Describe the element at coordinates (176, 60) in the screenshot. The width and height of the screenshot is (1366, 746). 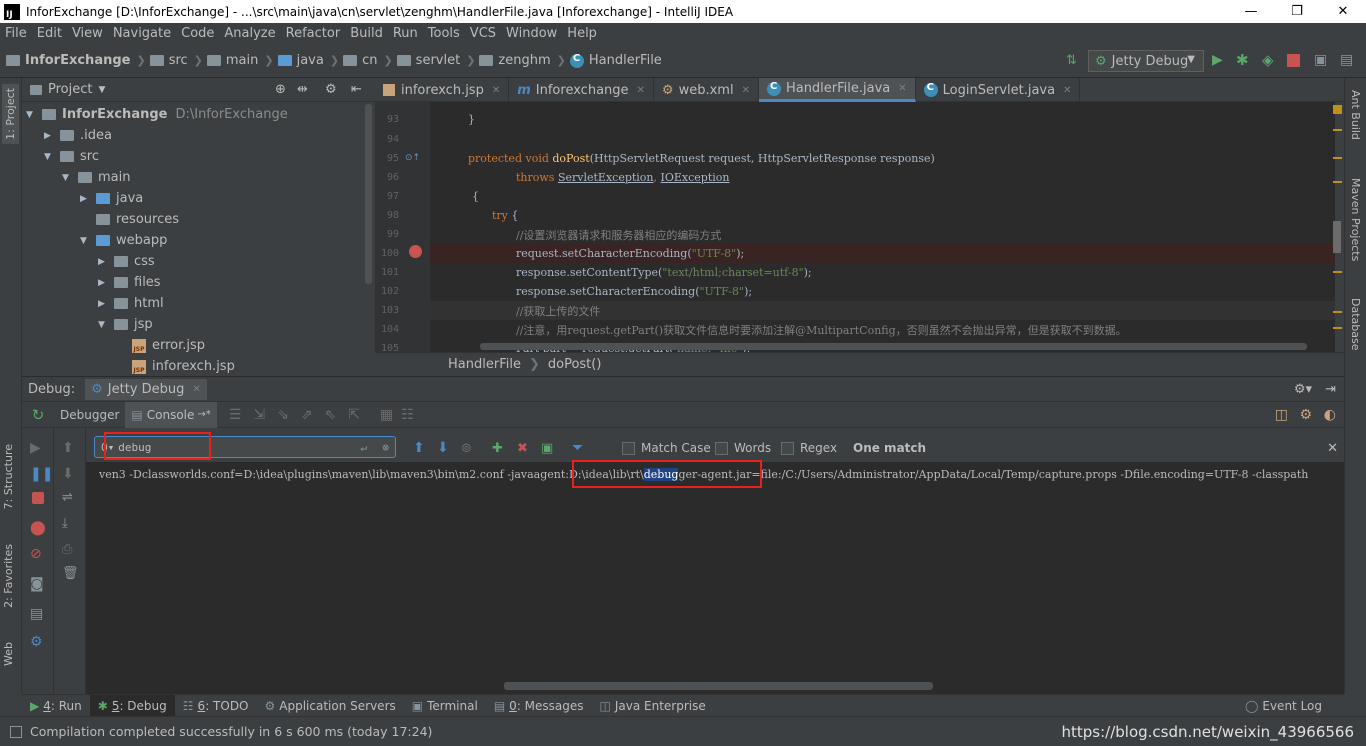
I see `nav-crumb-src: src ❯` at that location.